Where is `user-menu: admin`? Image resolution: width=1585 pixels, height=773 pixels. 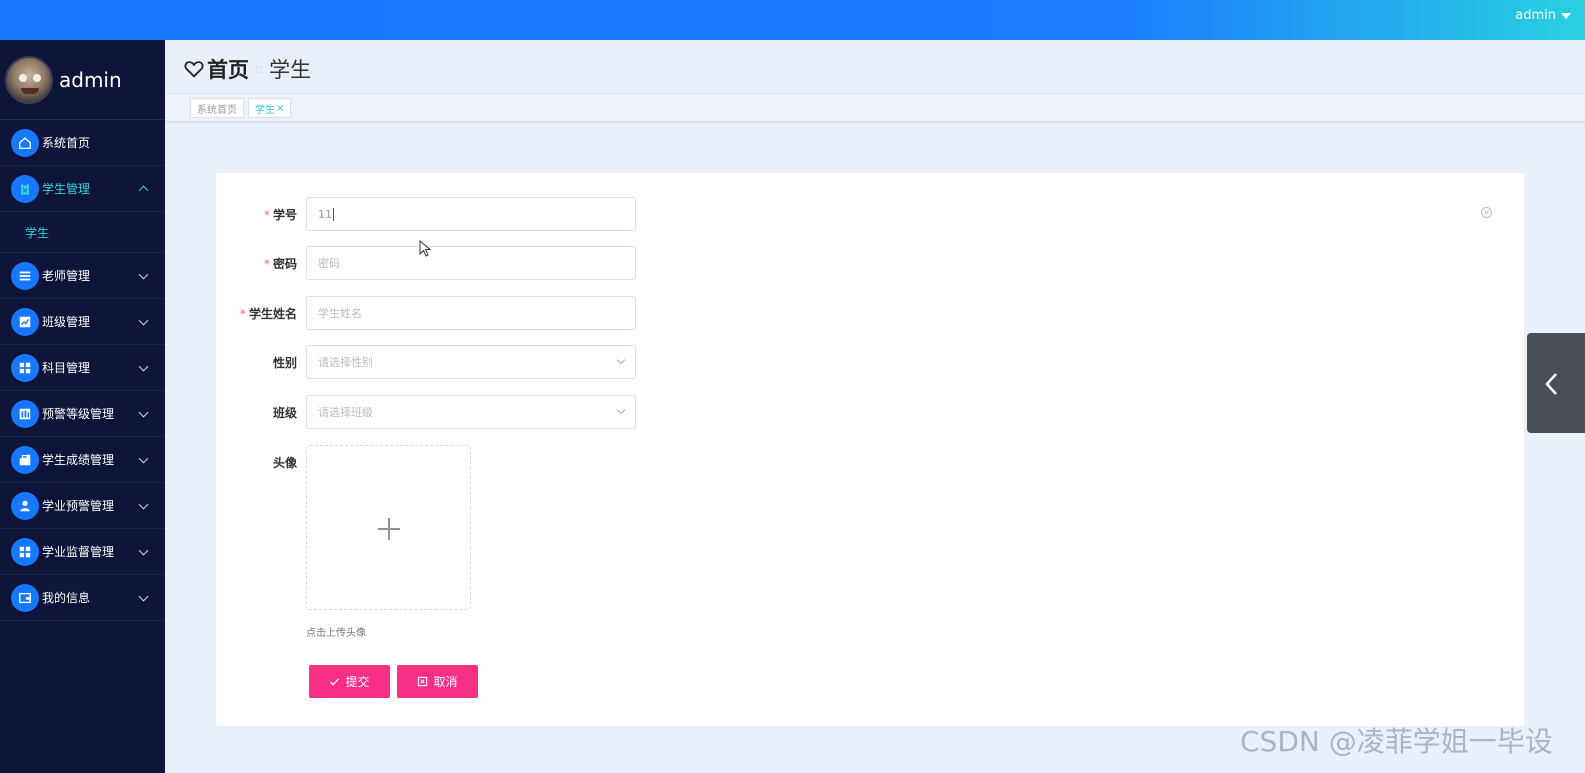
user-menu: admin is located at coordinates (1543, 15).